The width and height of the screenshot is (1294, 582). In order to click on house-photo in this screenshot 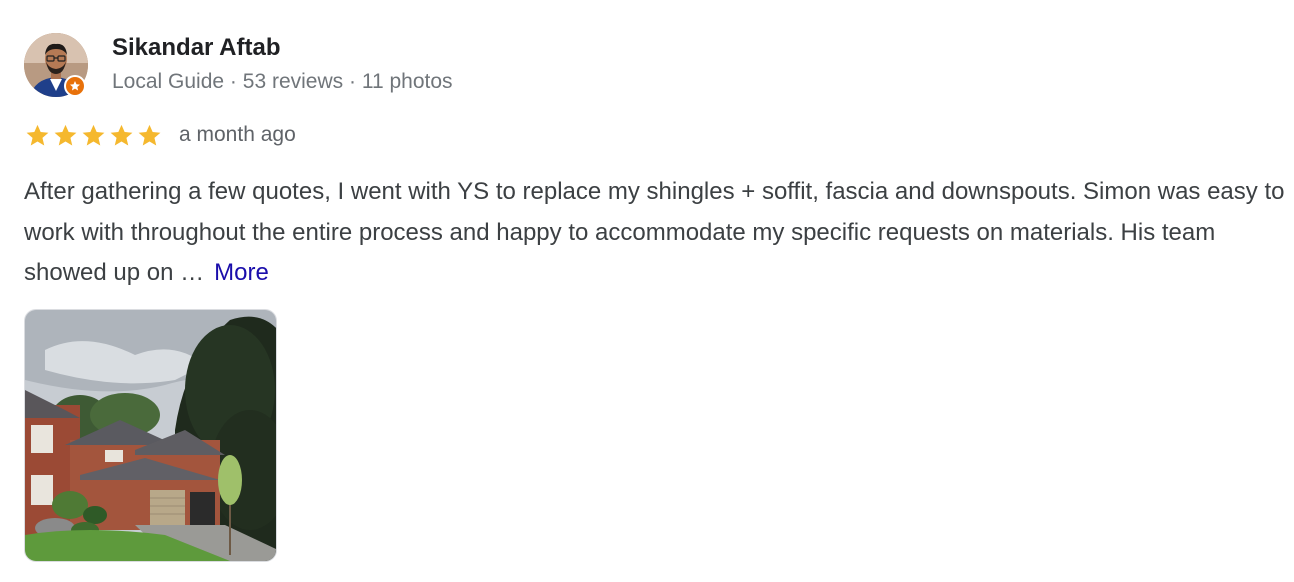, I will do `click(150, 435)`.